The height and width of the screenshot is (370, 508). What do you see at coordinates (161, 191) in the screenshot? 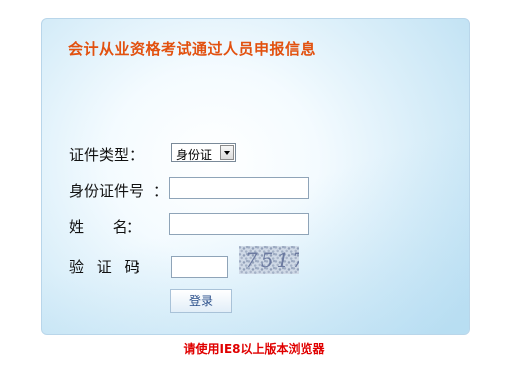
I see `id-number-colon: ：` at bounding box center [161, 191].